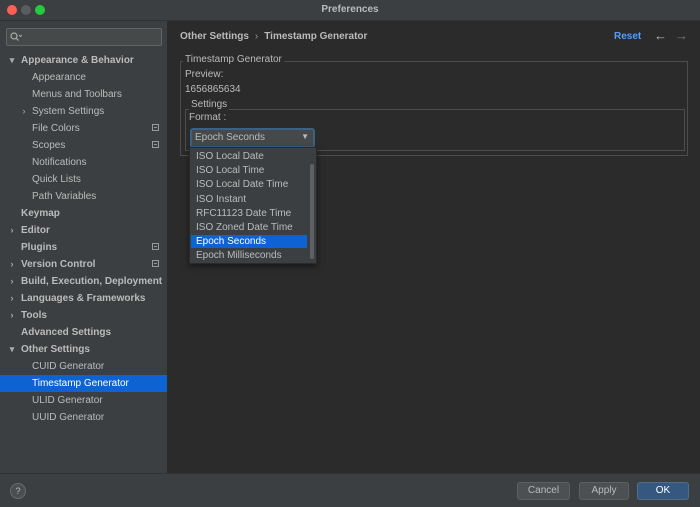 This screenshot has width=700, height=507. I want to click on sidebar-item: File Colors, so click(83, 128).